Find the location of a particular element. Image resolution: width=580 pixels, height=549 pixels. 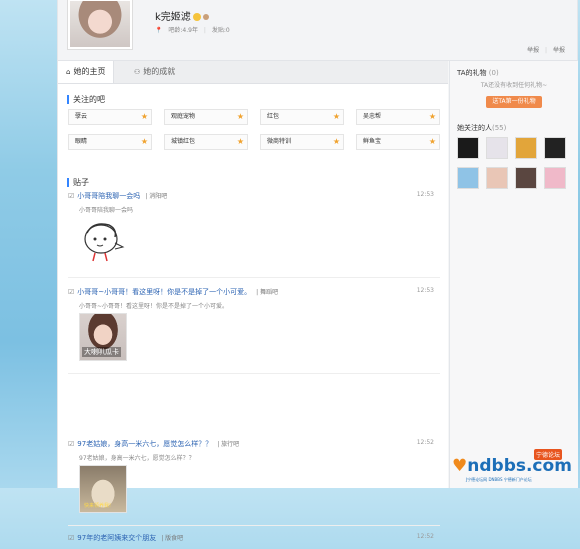

post-title: 小哥哥陪我聊一会吗 is located at coordinates (108, 196).